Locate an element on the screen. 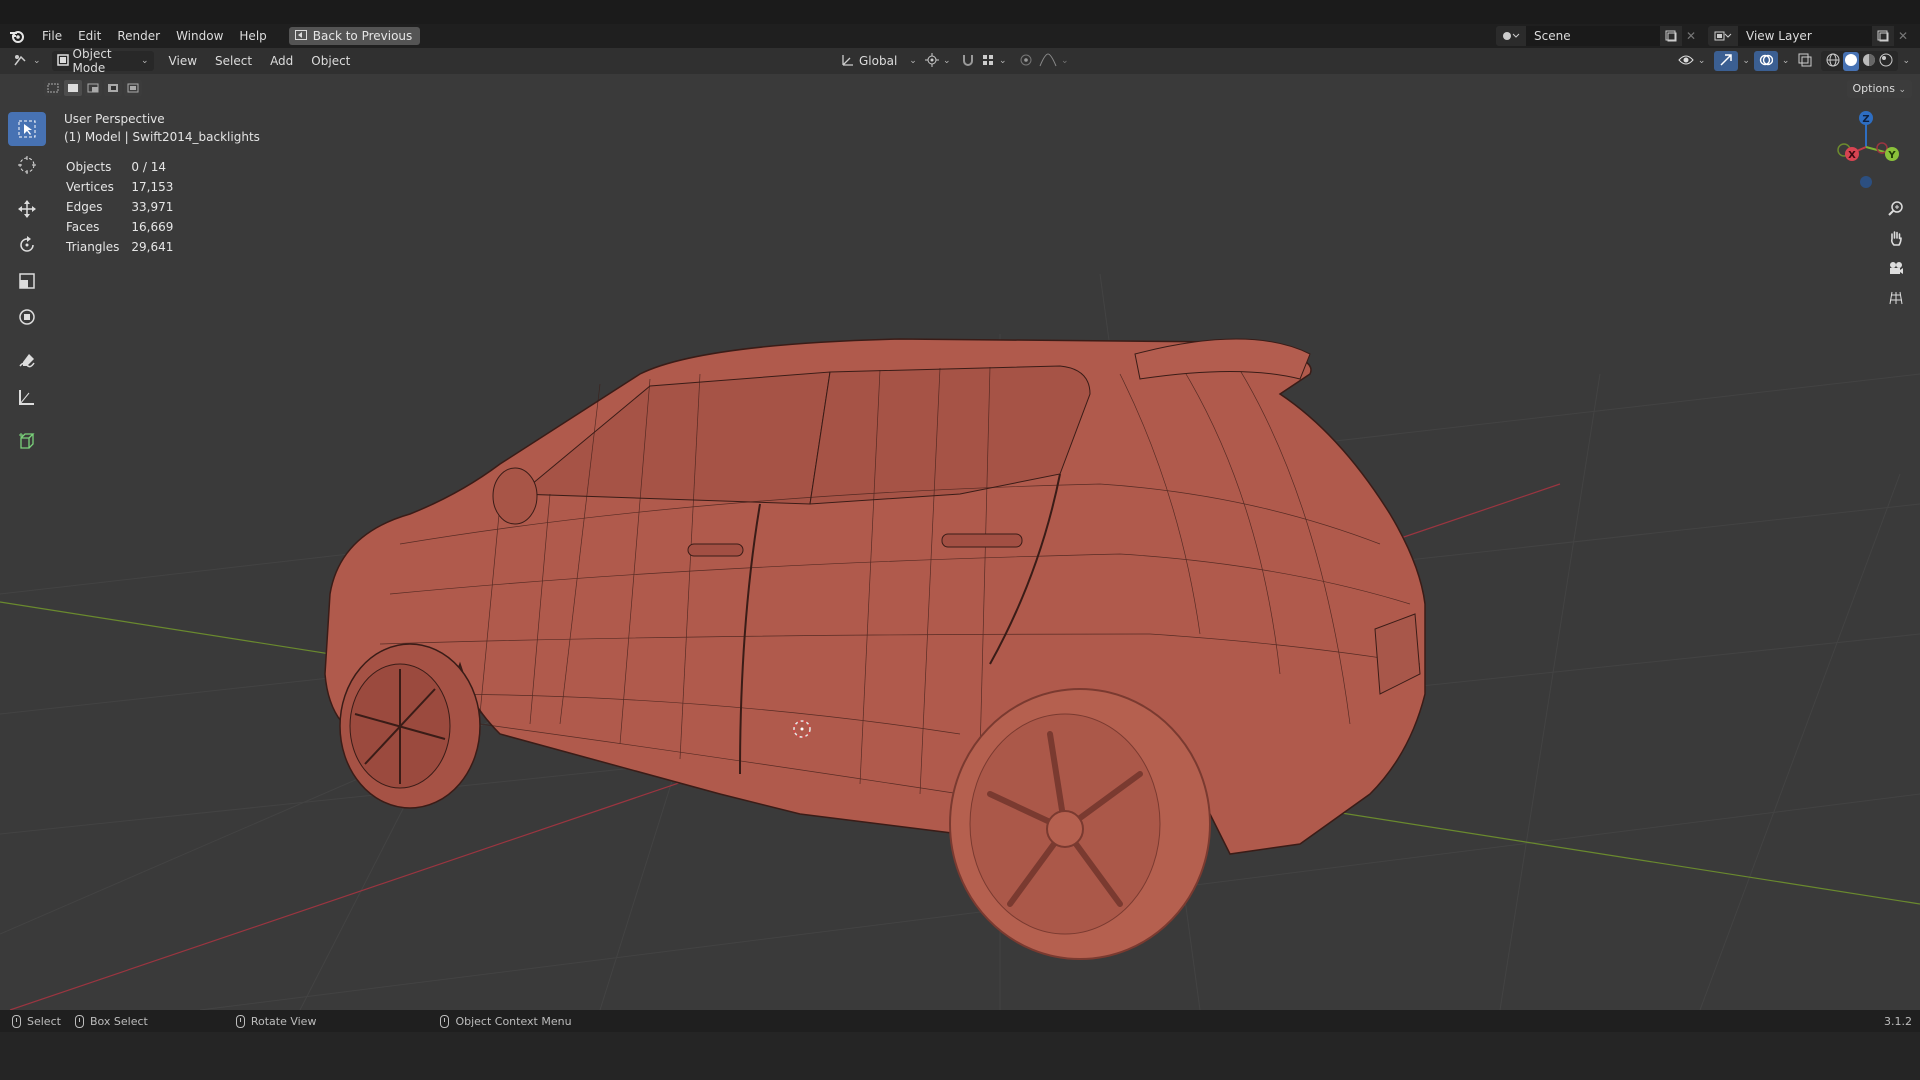 This screenshot has width=1920, height=1080. gizmo-y-label: Y is located at coordinates (1891, 155).